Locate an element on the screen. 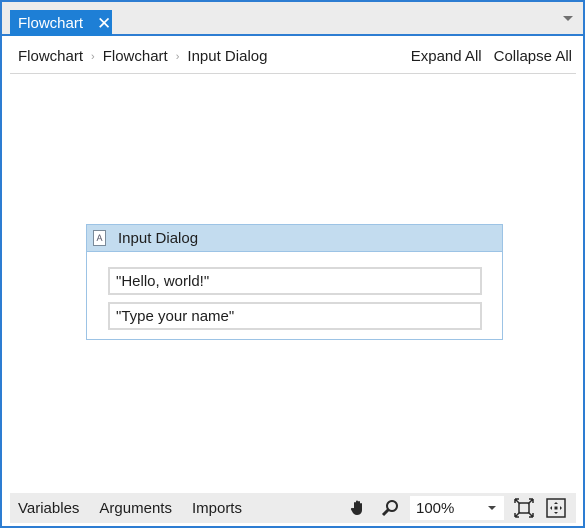  activity-header: A Input Dialog is located at coordinates (294, 238).